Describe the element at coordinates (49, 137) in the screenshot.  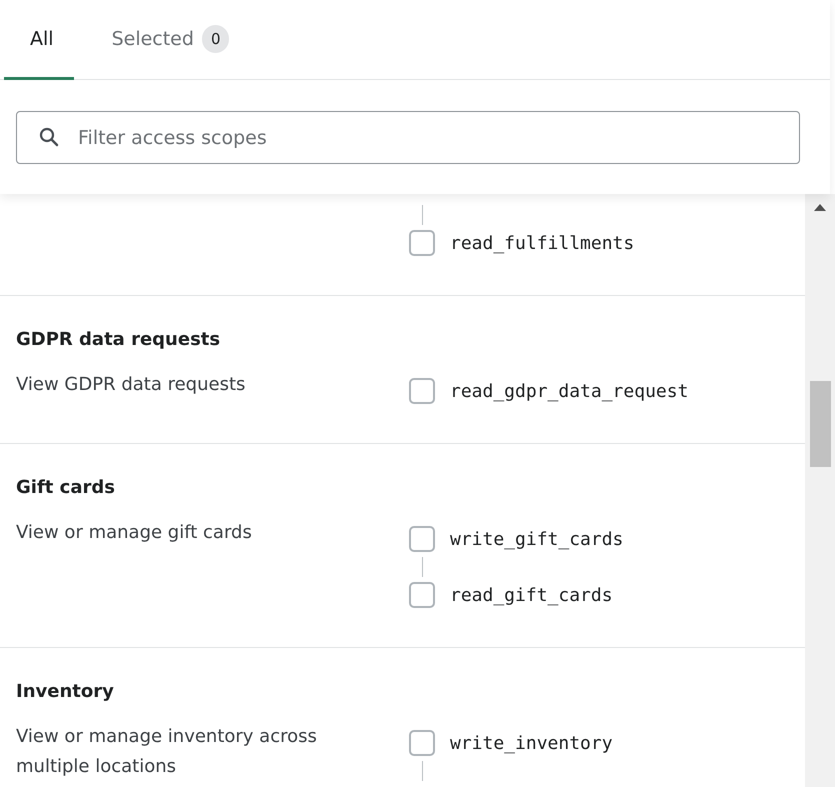
I see `search-icon` at that location.